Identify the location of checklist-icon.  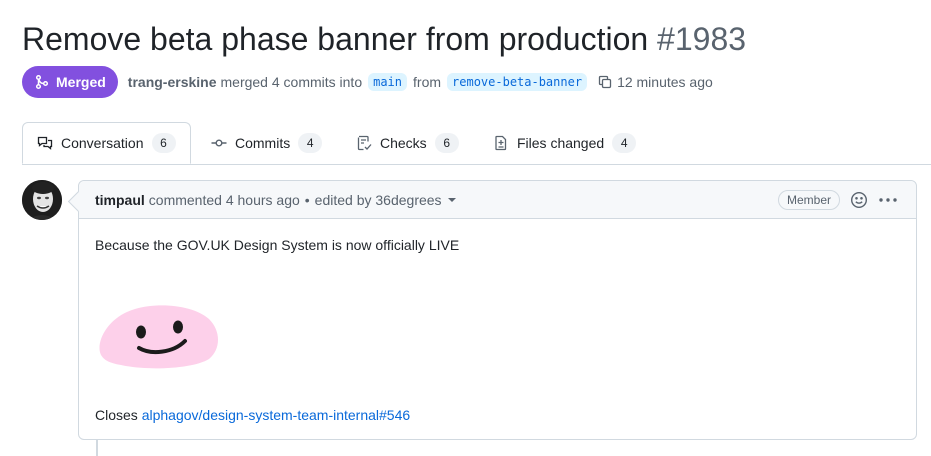
(364, 143).